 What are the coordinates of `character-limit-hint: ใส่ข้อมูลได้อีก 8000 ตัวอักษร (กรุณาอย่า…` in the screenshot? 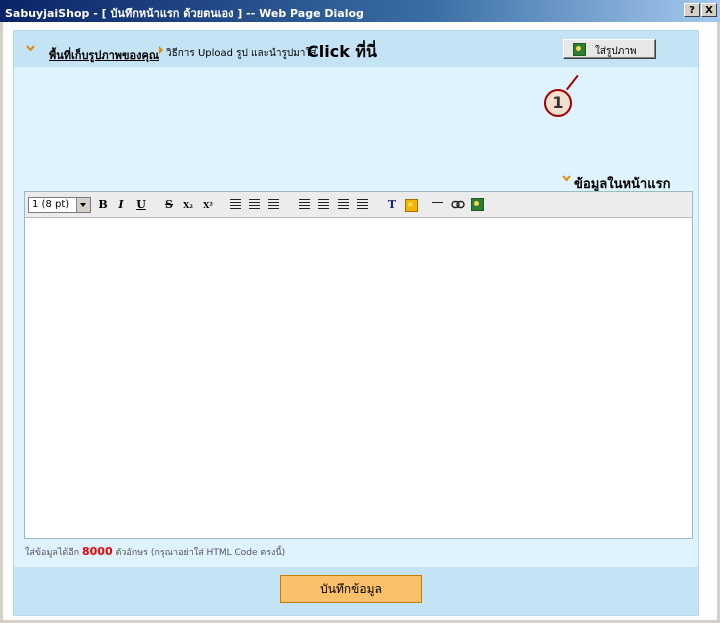 It's located at (155, 552).